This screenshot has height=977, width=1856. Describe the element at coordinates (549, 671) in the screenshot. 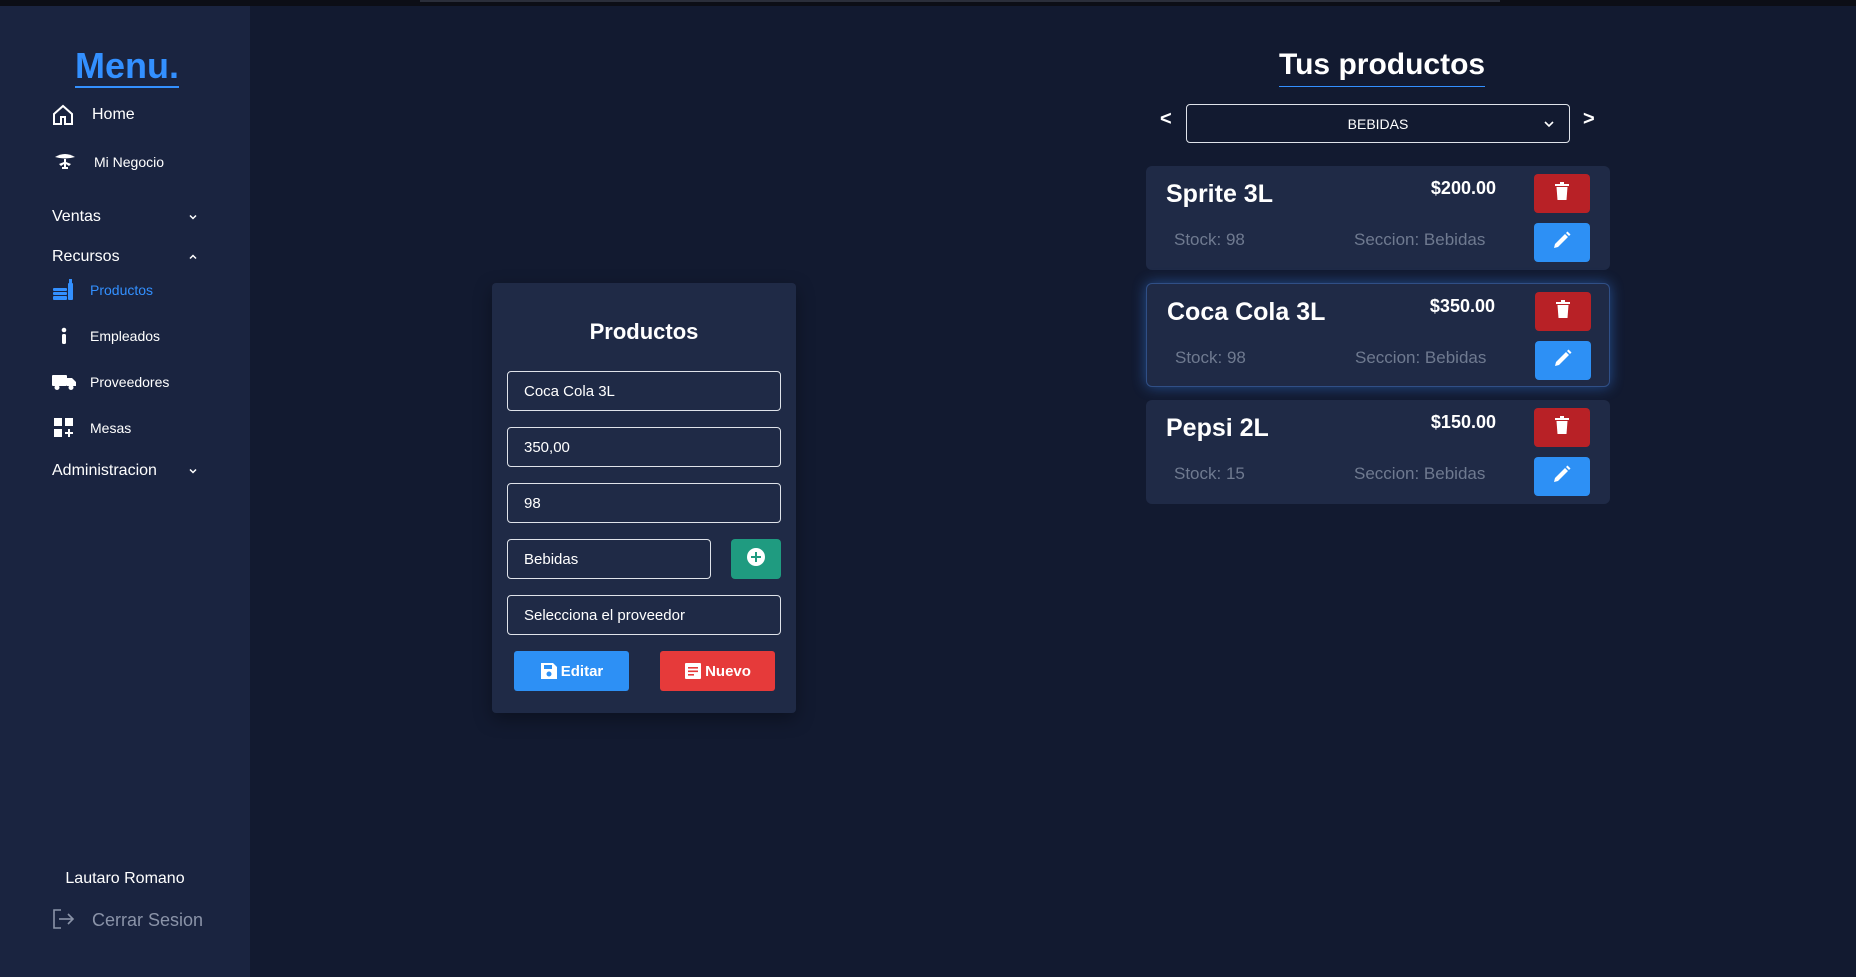

I see `save-icon` at that location.